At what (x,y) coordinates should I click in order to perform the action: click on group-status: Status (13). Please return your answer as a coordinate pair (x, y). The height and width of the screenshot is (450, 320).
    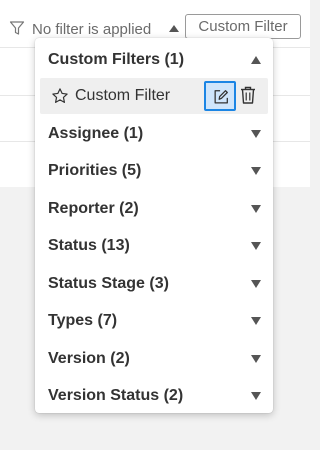
    Looking at the image, I should click on (154, 246).